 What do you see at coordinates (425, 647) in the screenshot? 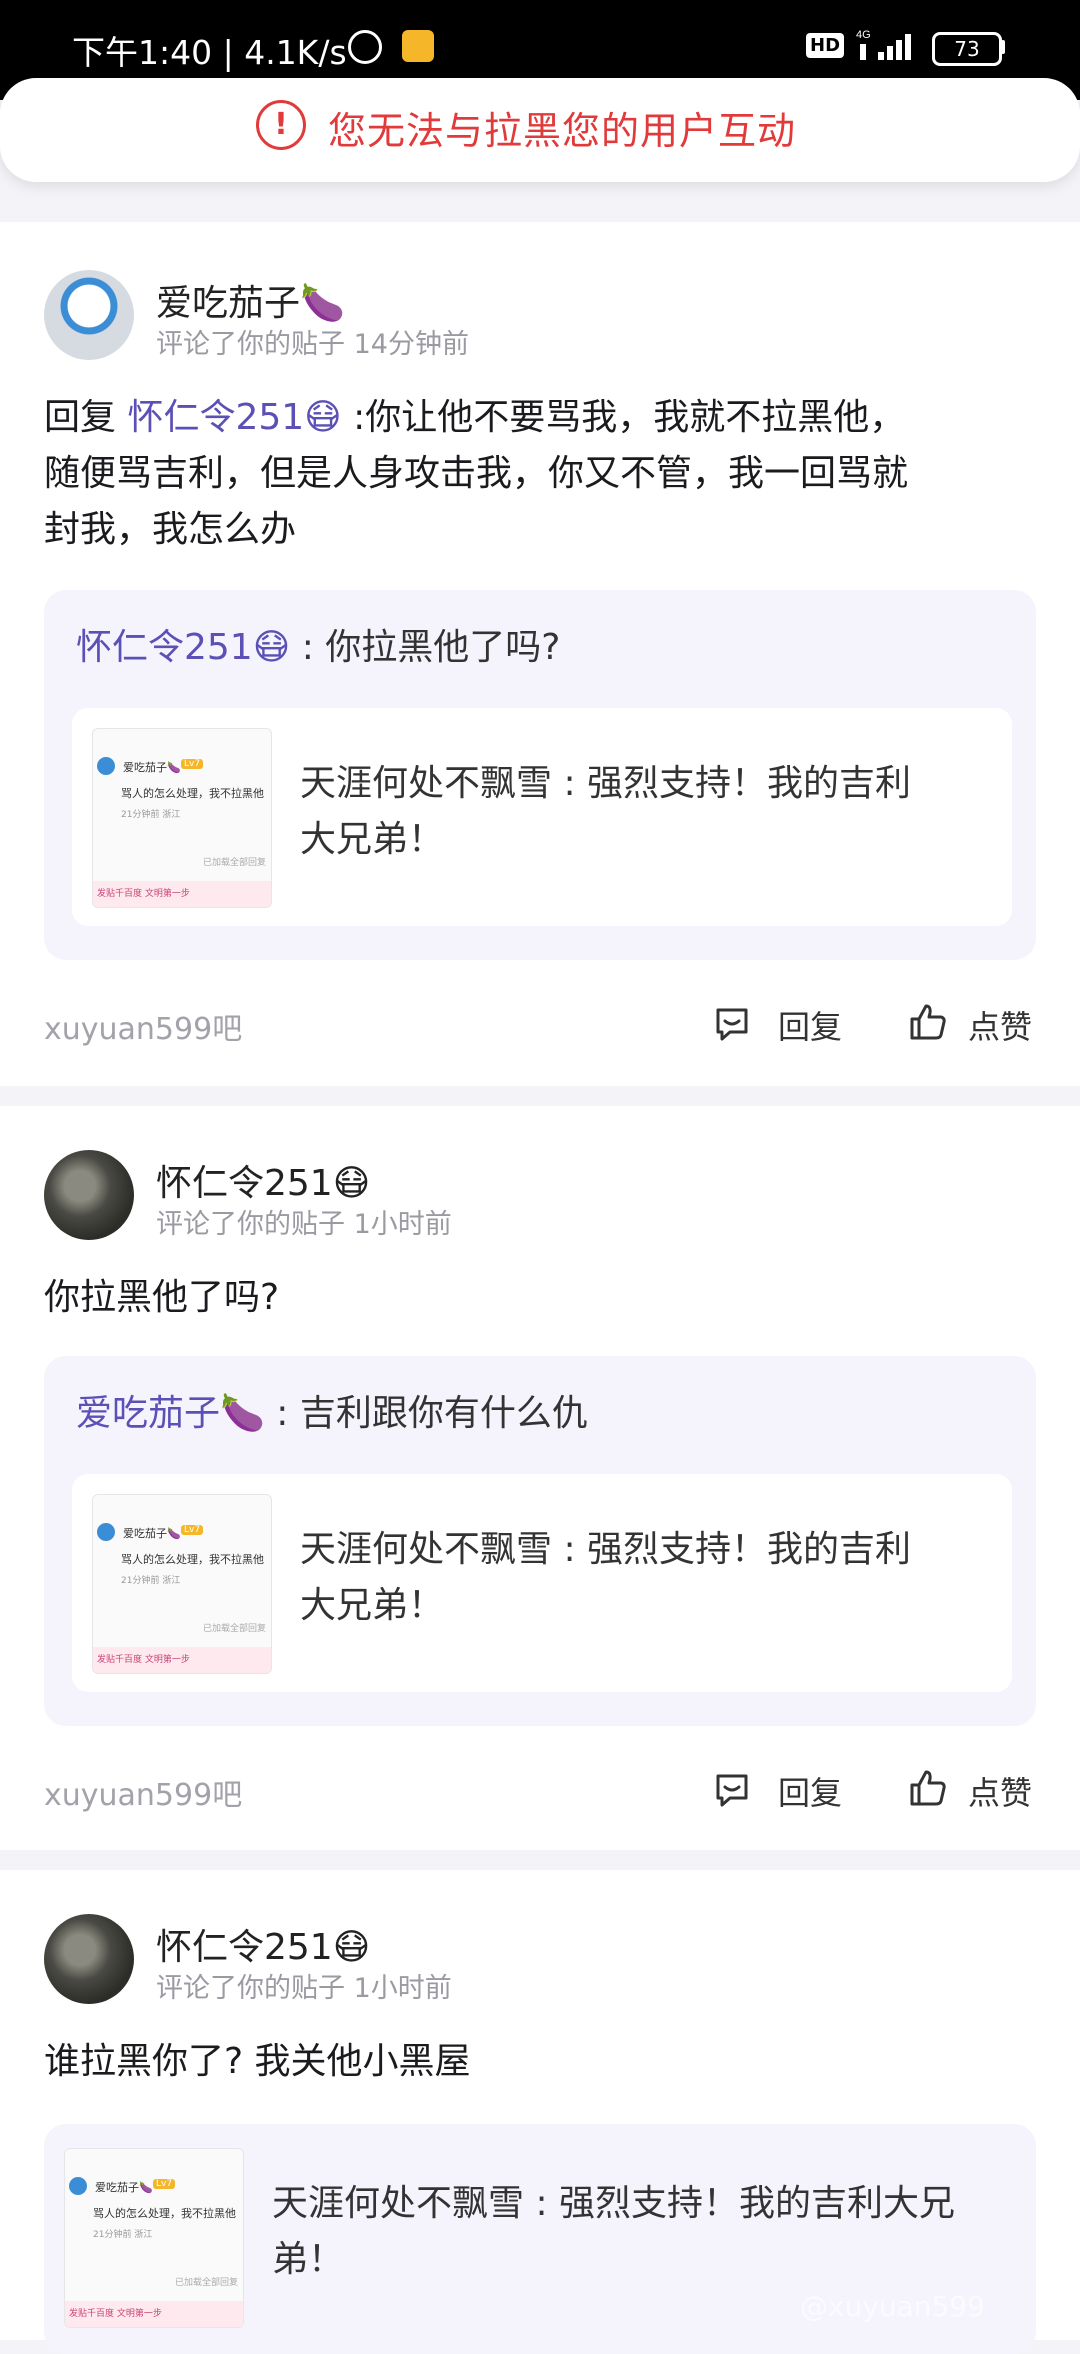
I see `quote-text: : 你拉黑他了吗?` at bounding box center [425, 647].